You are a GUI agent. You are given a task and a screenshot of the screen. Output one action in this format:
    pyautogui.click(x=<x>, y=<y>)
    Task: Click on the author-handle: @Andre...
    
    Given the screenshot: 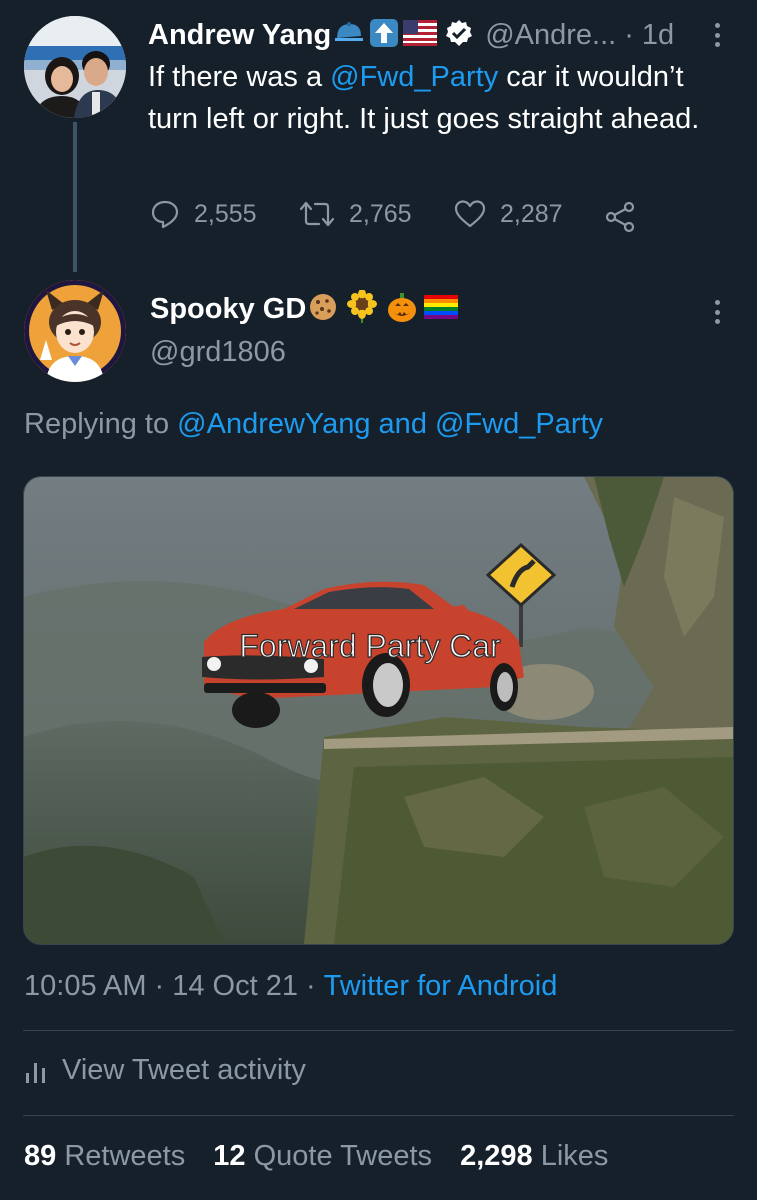 What is the action you would take?
    pyautogui.click(x=550, y=35)
    